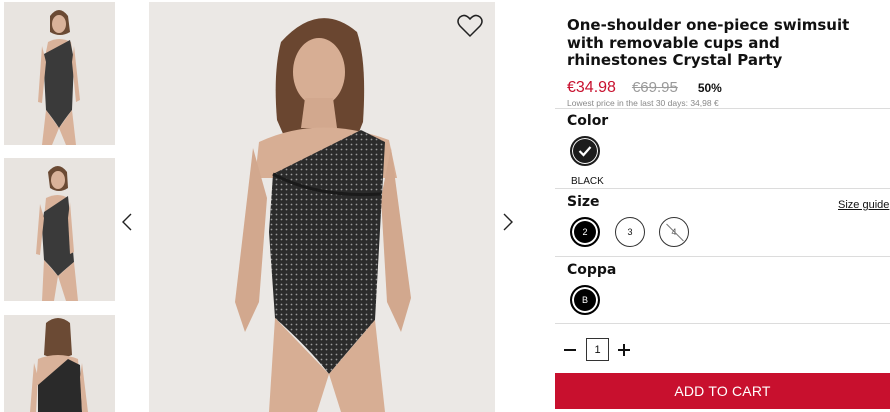 This screenshot has height=412, width=890. What do you see at coordinates (592, 270) in the screenshot?
I see `coppa-label: Coppa` at bounding box center [592, 270].